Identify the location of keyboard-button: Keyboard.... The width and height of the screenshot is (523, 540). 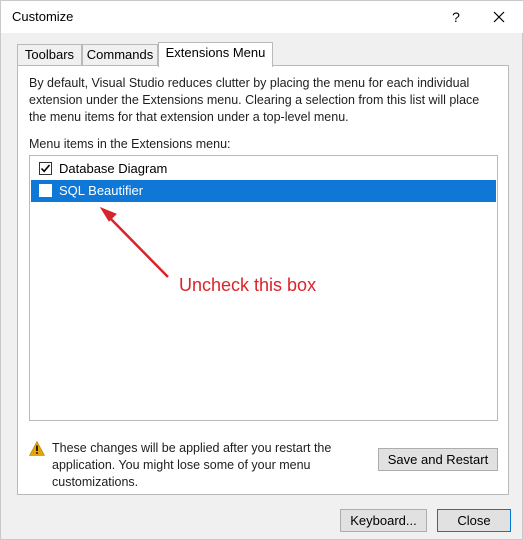
(383, 520).